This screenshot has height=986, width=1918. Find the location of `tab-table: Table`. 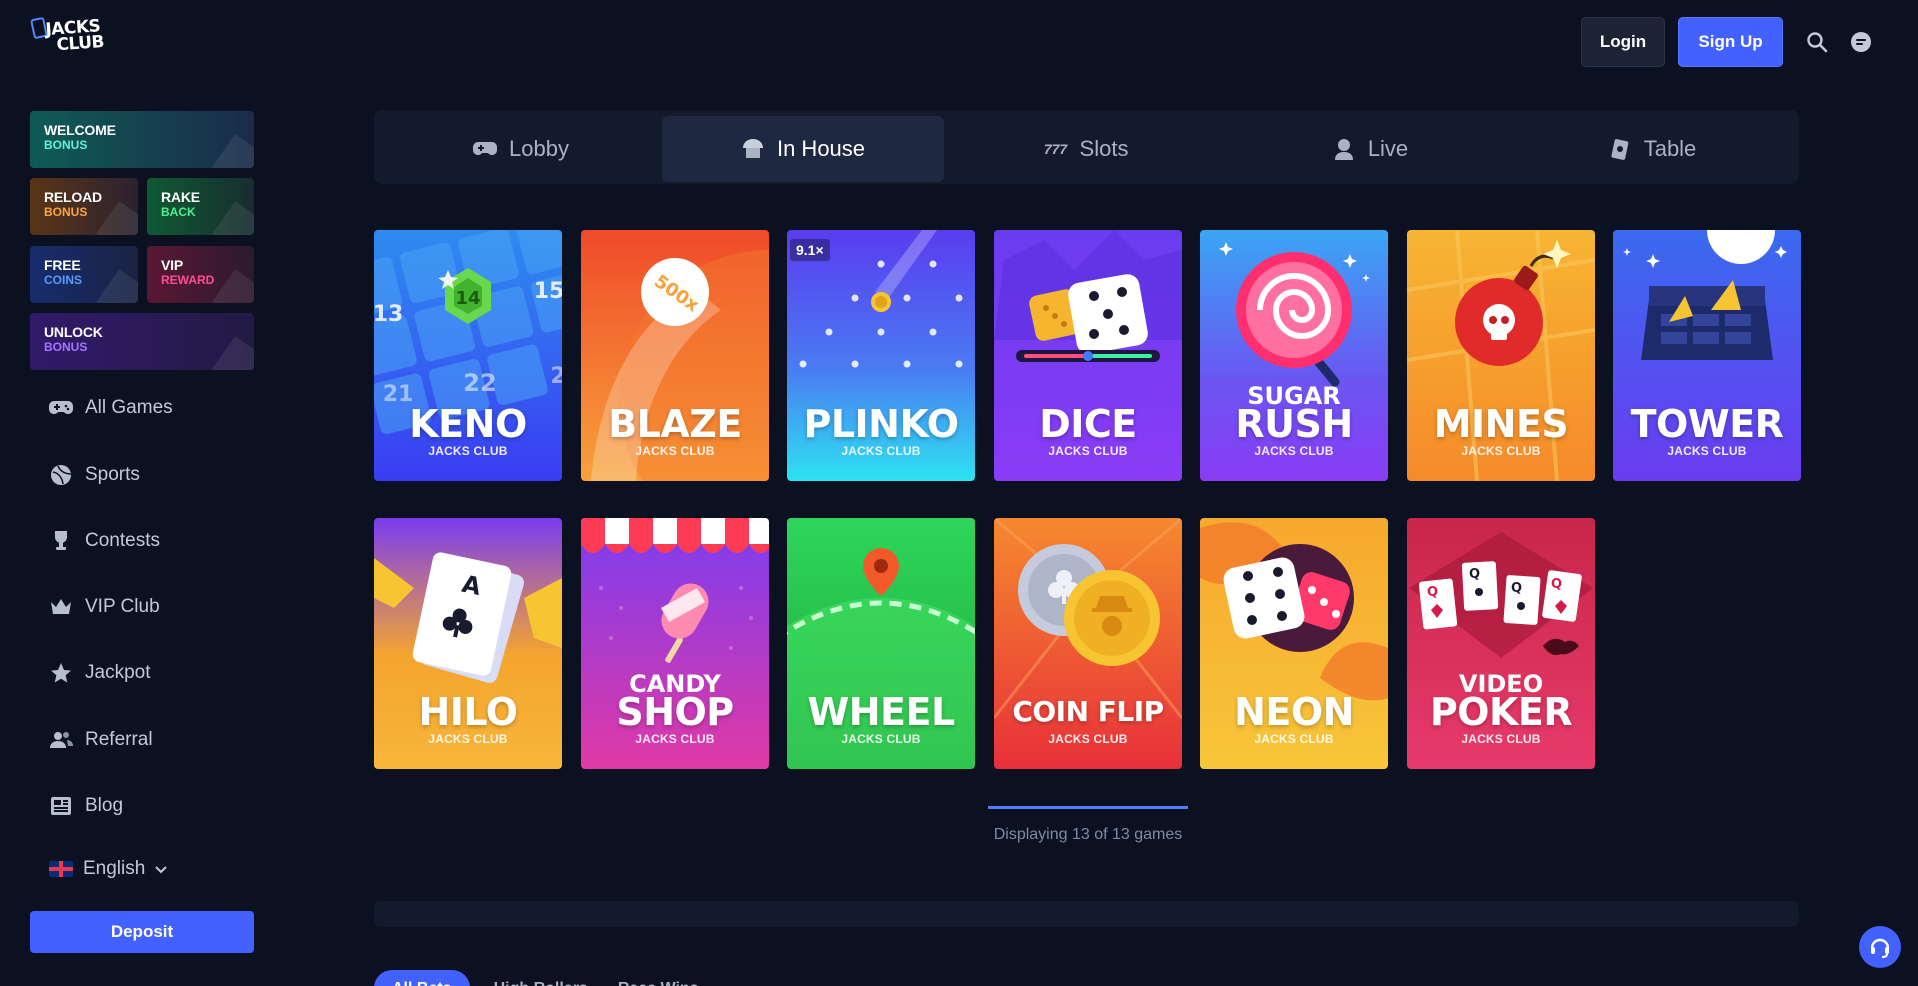

tab-table: Table is located at coordinates (1652, 149).